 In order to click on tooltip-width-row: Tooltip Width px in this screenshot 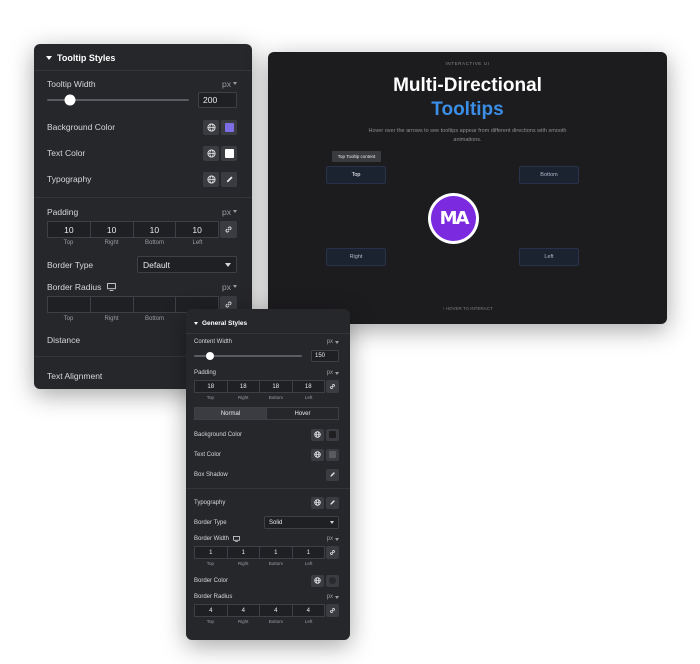, I will do `click(142, 83)`.